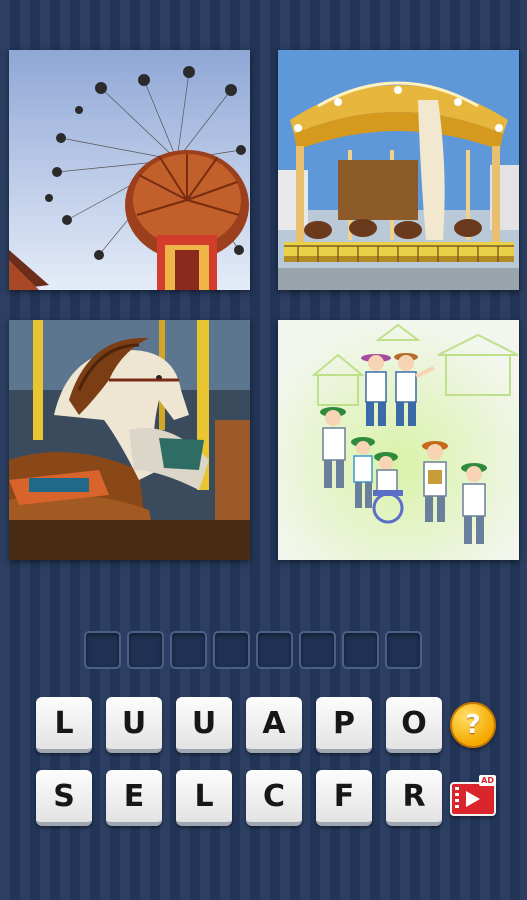 The width and height of the screenshot is (527, 900). I want to click on letter-key: R, so click(414, 798).